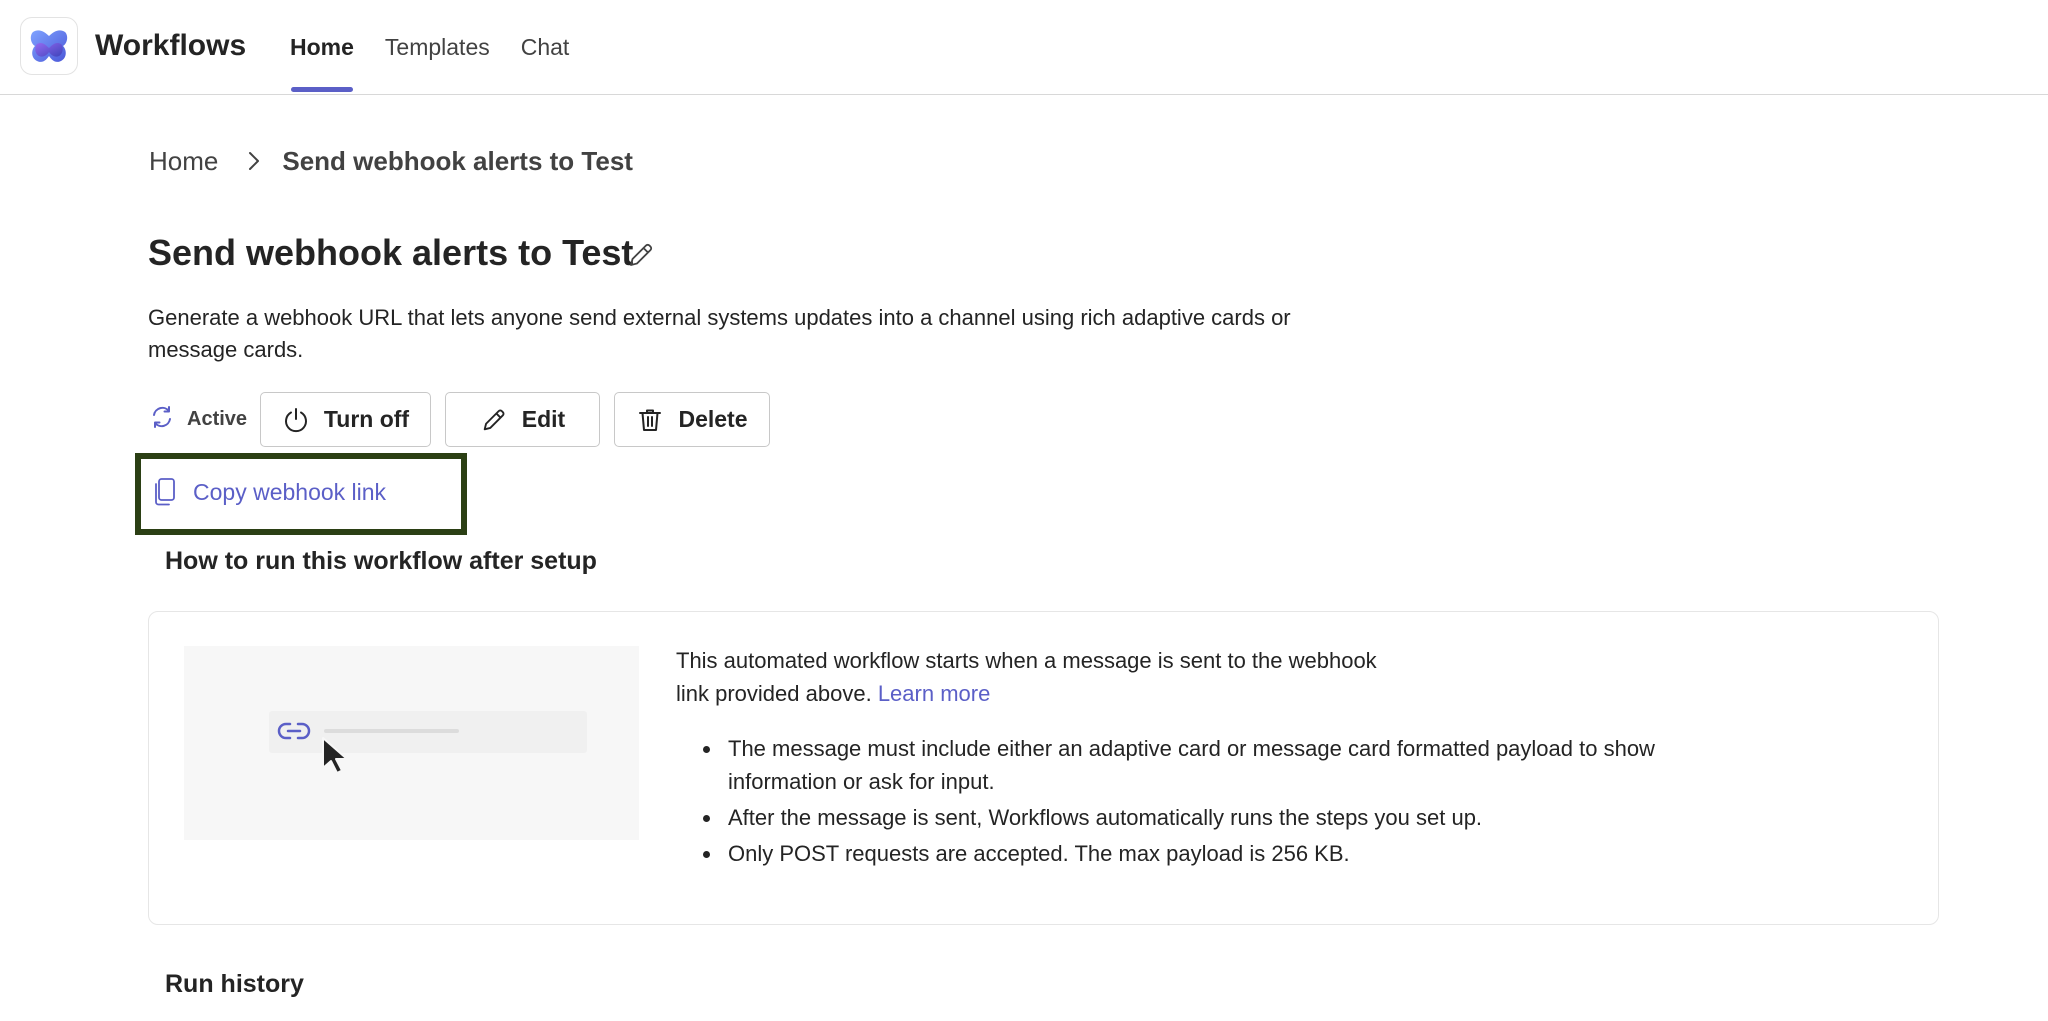 The height and width of the screenshot is (1021, 2048). I want to click on power-icon, so click(295, 419).